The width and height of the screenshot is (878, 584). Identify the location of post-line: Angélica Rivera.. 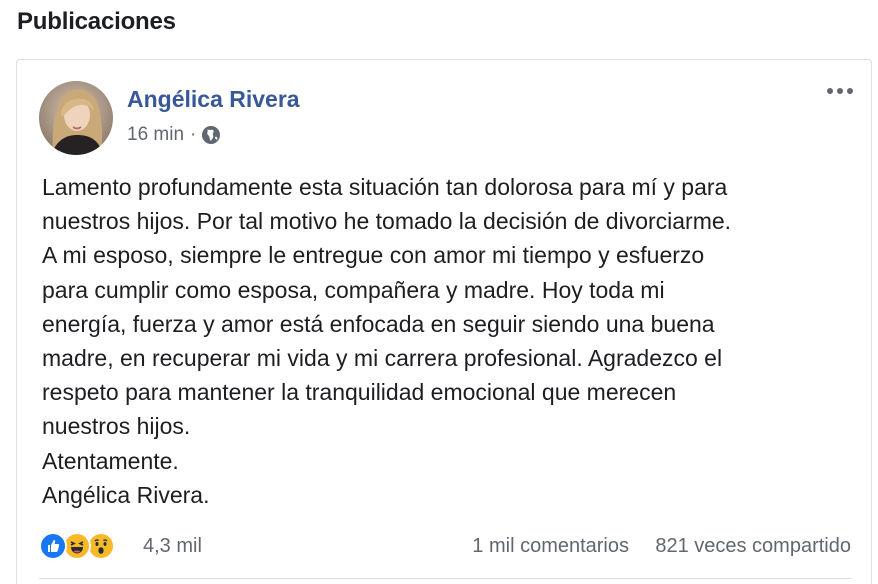
(126, 494).